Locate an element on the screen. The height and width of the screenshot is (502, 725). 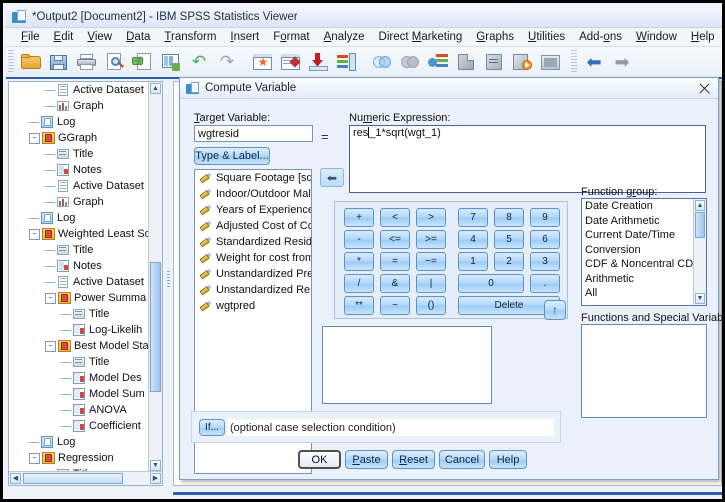
help-button: Help is located at coordinates (508, 459).